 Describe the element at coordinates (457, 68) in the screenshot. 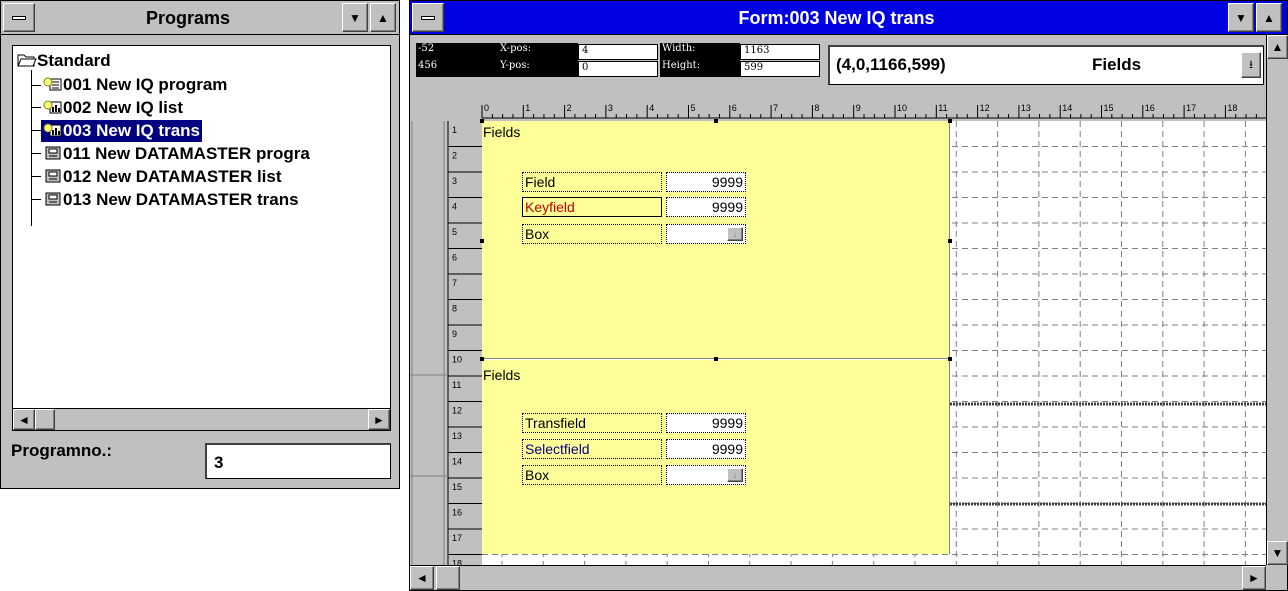

I see `cursor-y-readout: 456` at that location.